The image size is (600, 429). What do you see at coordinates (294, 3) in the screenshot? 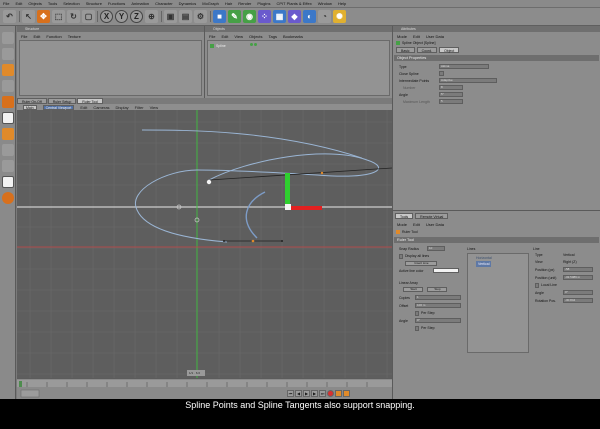
I see `menu-cpit: CPIT Plants & Effex` at bounding box center [294, 3].